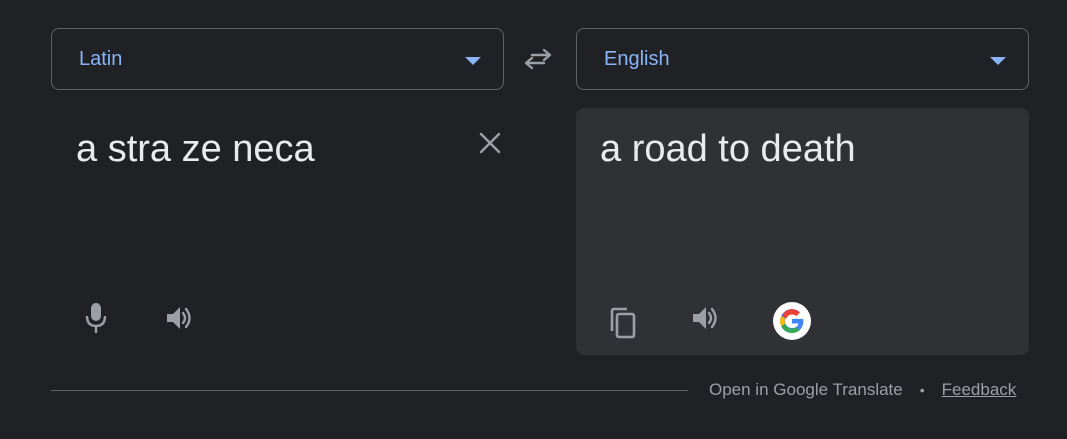  I want to click on translation-text: a road to death, so click(728, 149).